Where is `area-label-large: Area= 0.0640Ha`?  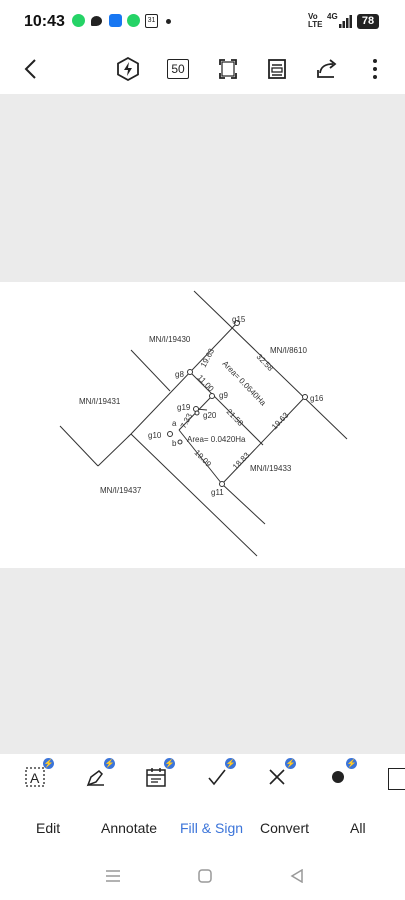
area-label-large: Area= 0.0640Ha is located at coordinates (244, 383).